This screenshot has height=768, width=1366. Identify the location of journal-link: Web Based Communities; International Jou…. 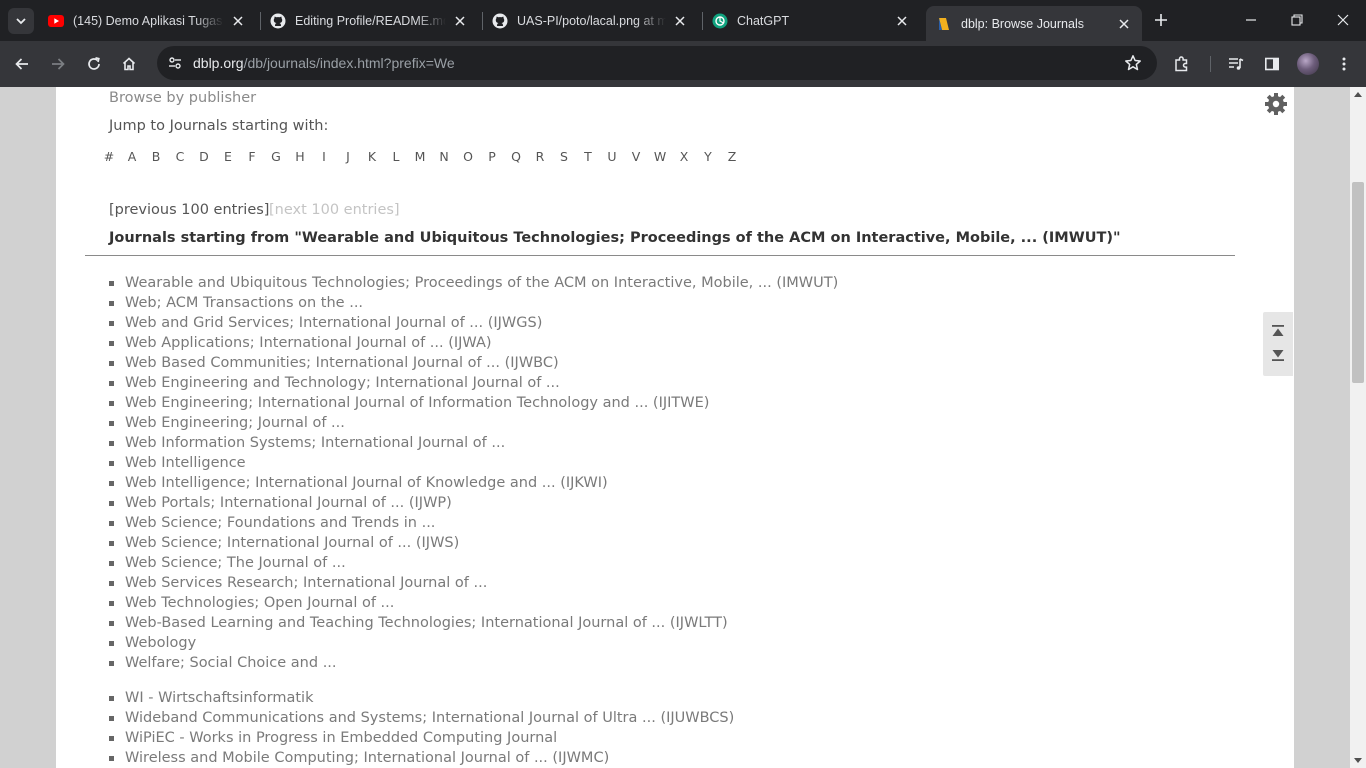
(342, 363).